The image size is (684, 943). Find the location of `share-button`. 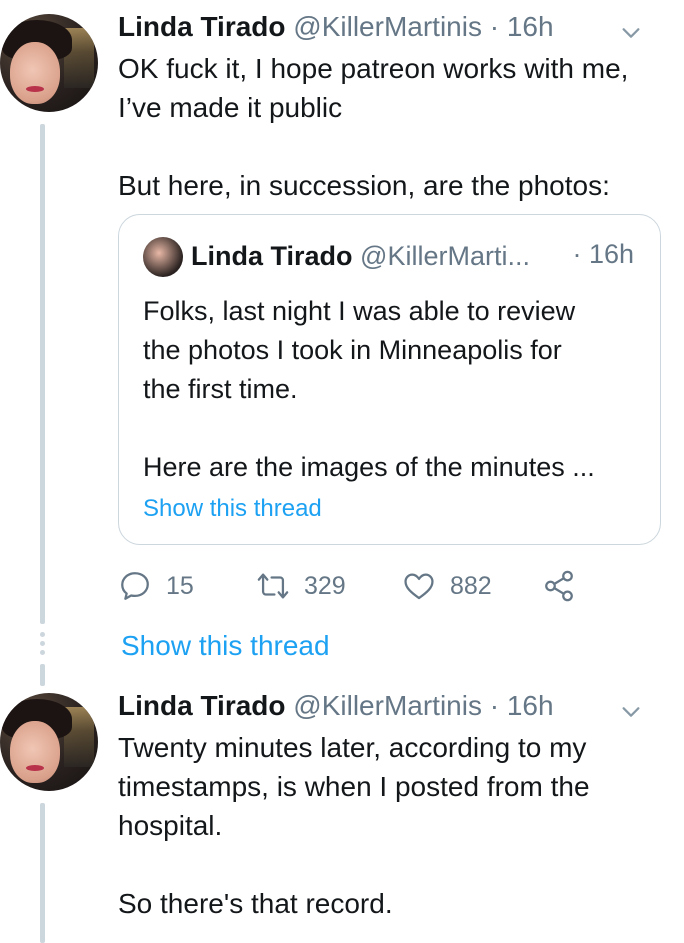

share-button is located at coordinates (559, 586).